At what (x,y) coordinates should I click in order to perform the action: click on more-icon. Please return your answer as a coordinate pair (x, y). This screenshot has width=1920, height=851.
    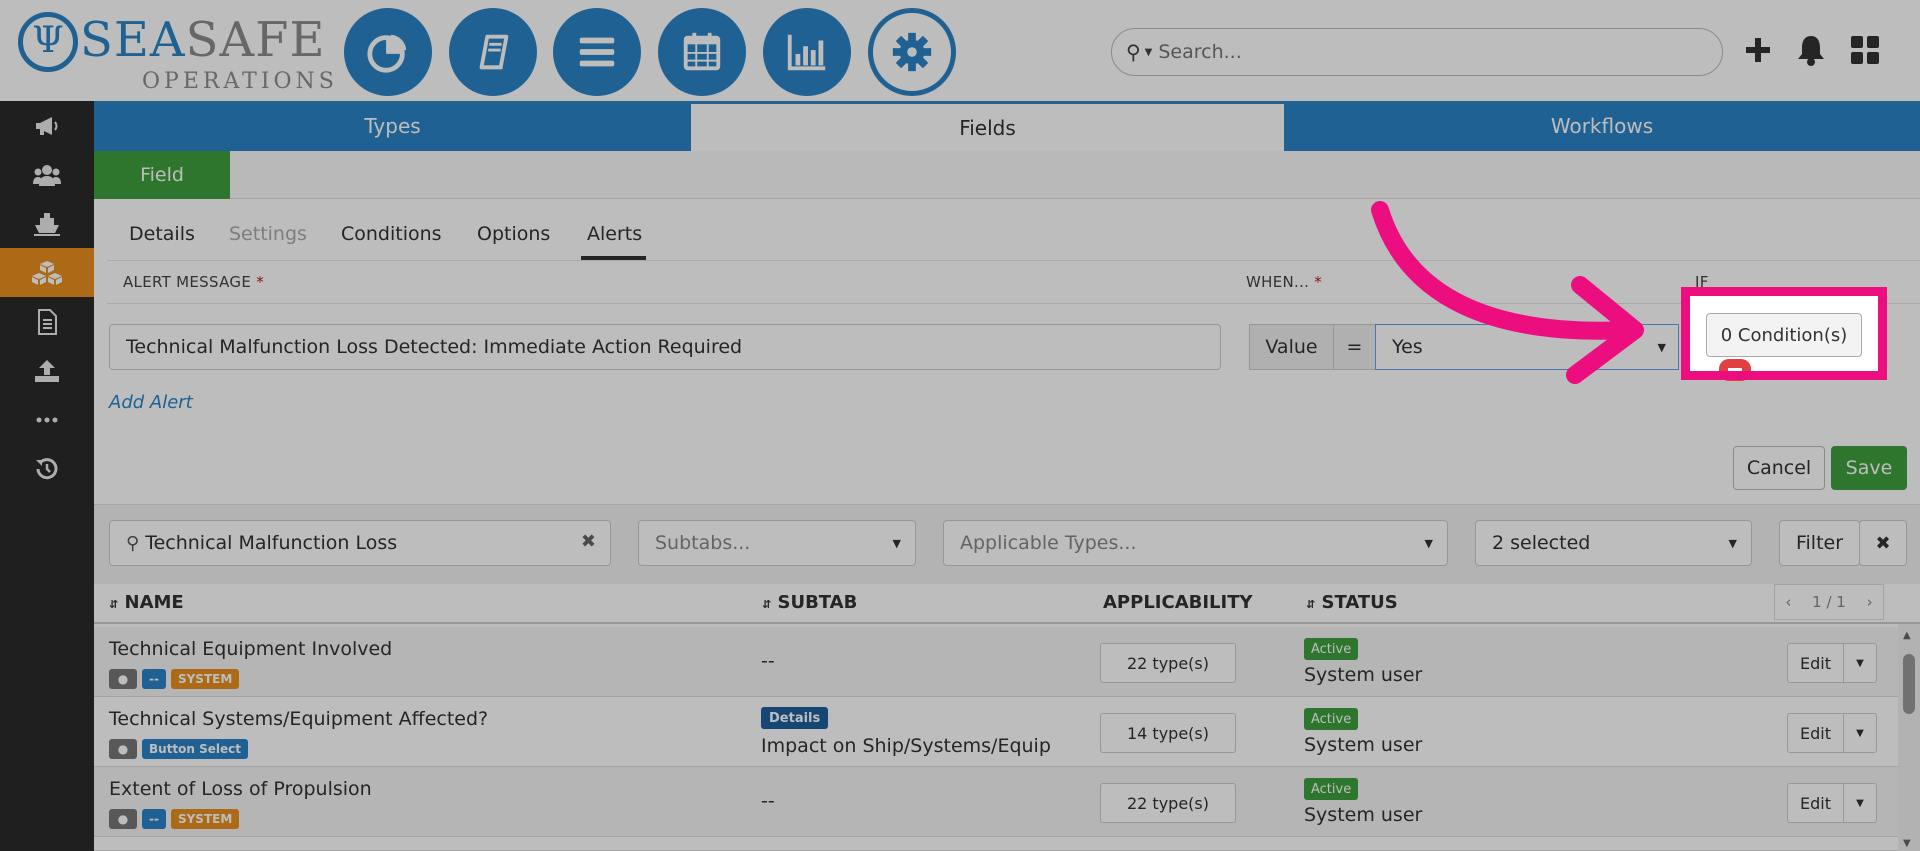
    Looking at the image, I should click on (47, 419).